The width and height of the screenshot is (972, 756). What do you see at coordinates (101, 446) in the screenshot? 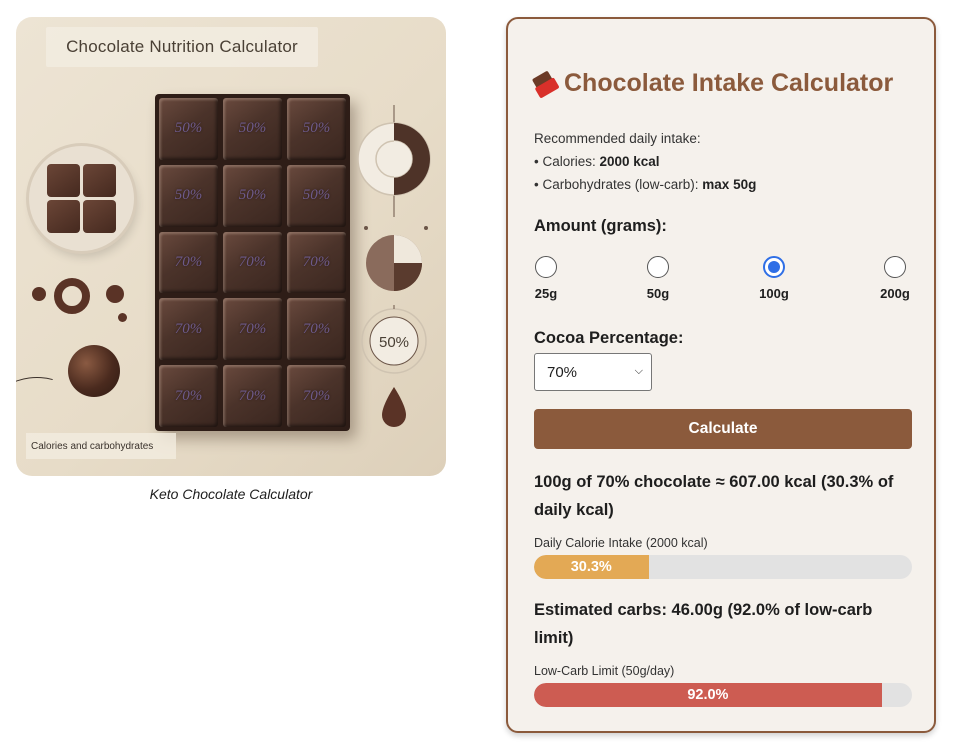
I see `illustration-footer: Calories and carbohydrates` at bounding box center [101, 446].